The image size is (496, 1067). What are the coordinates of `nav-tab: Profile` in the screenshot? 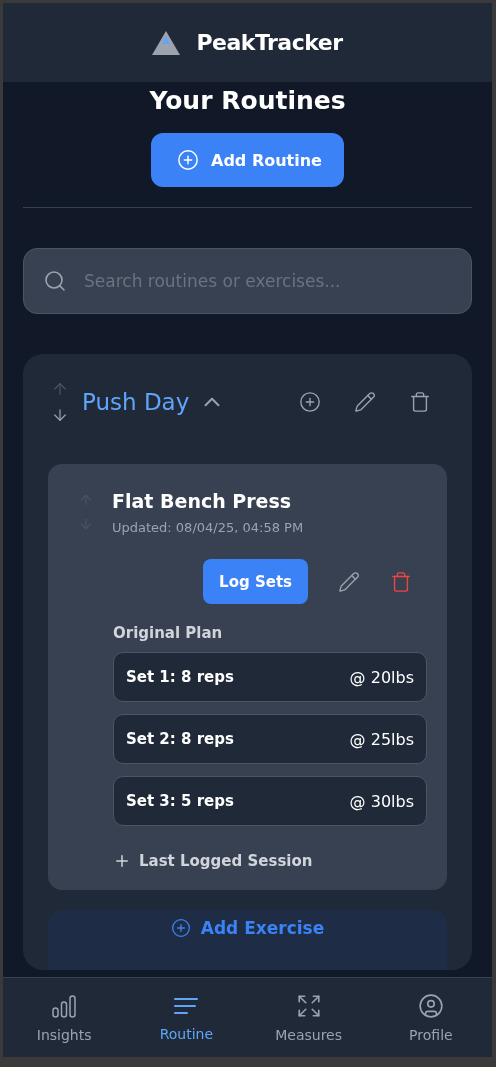 It's located at (430, 1017).